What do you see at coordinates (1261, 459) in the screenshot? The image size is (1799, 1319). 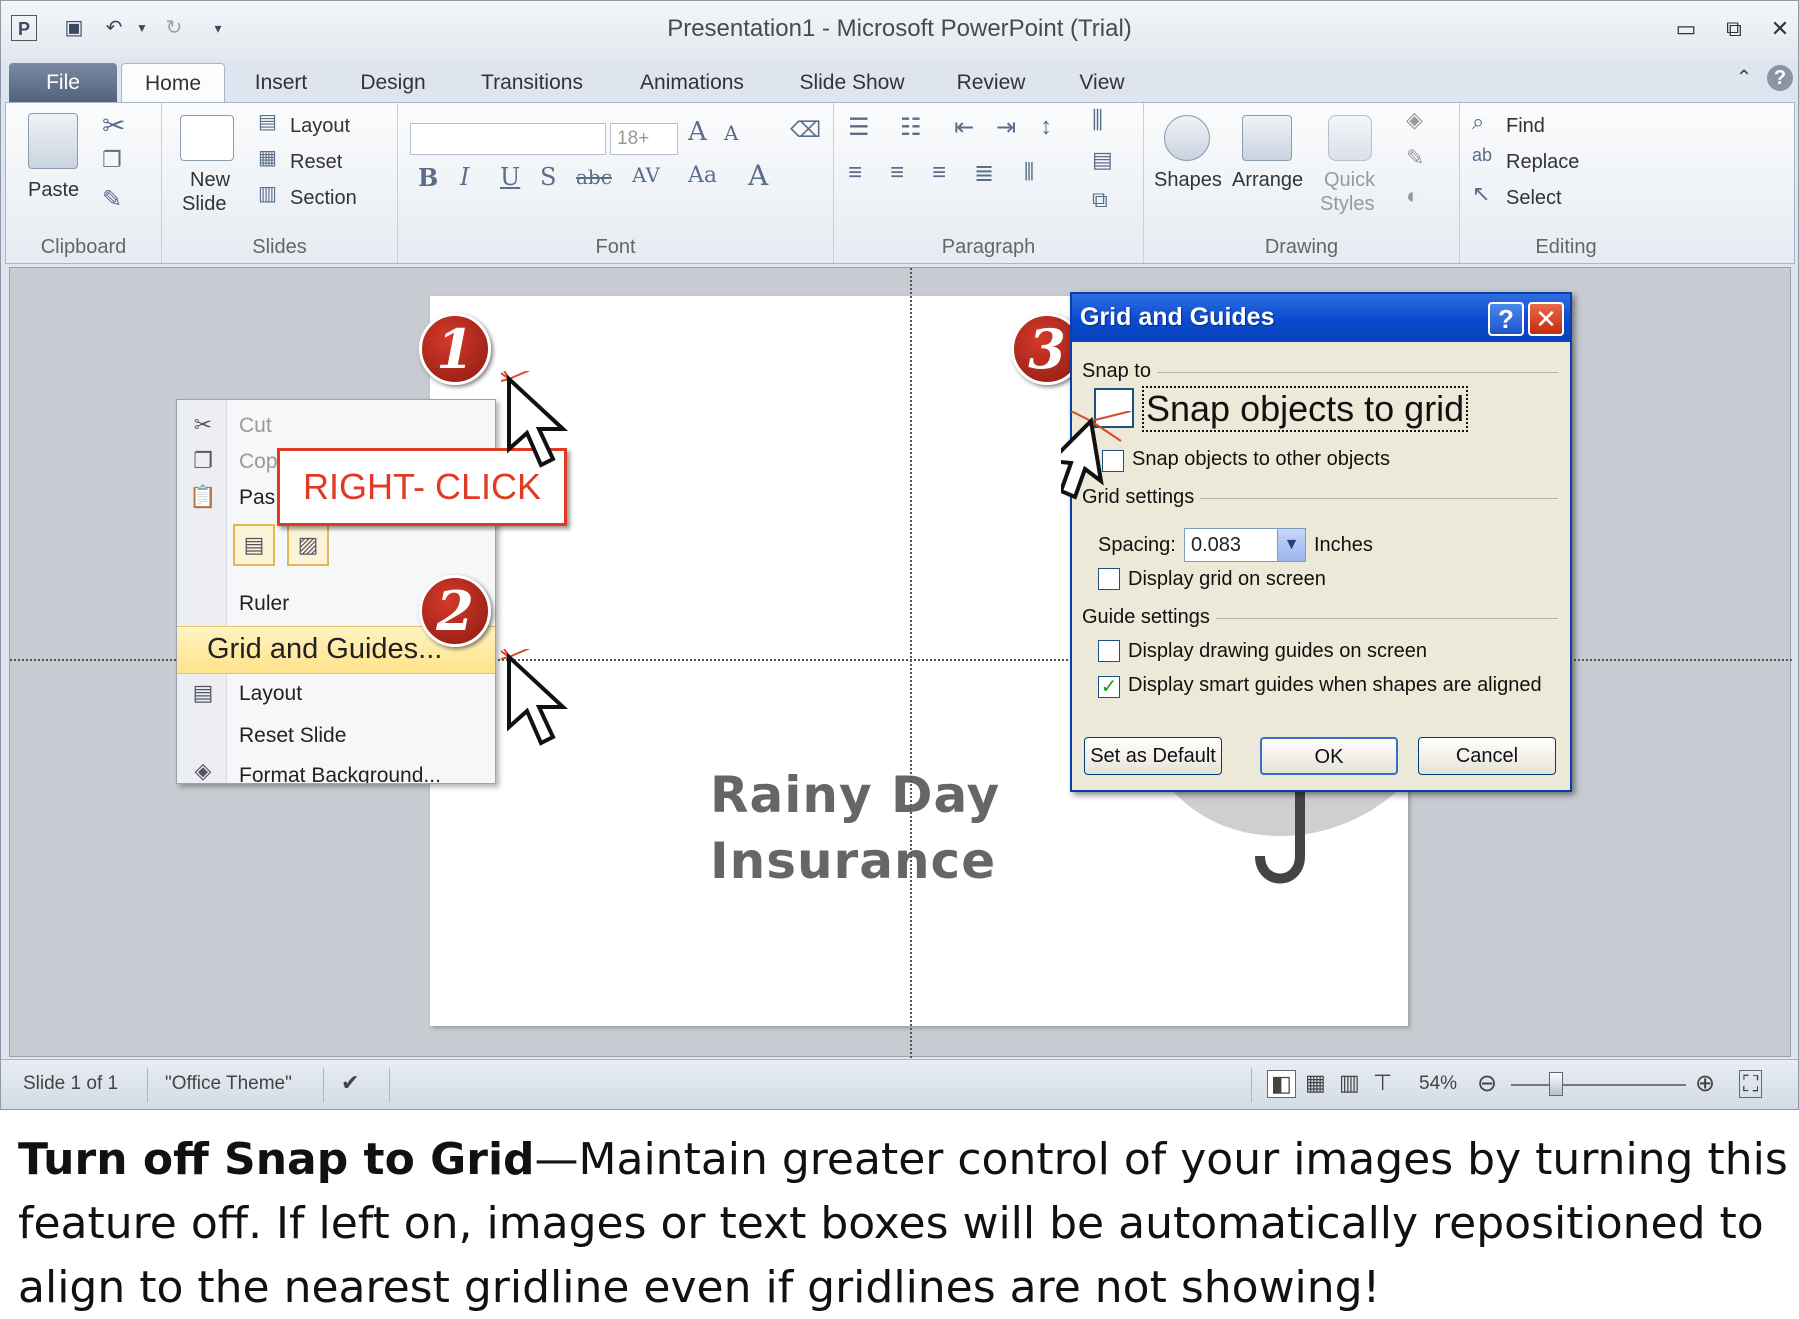 I see `snap-other-label: Snap objects to other objects` at bounding box center [1261, 459].